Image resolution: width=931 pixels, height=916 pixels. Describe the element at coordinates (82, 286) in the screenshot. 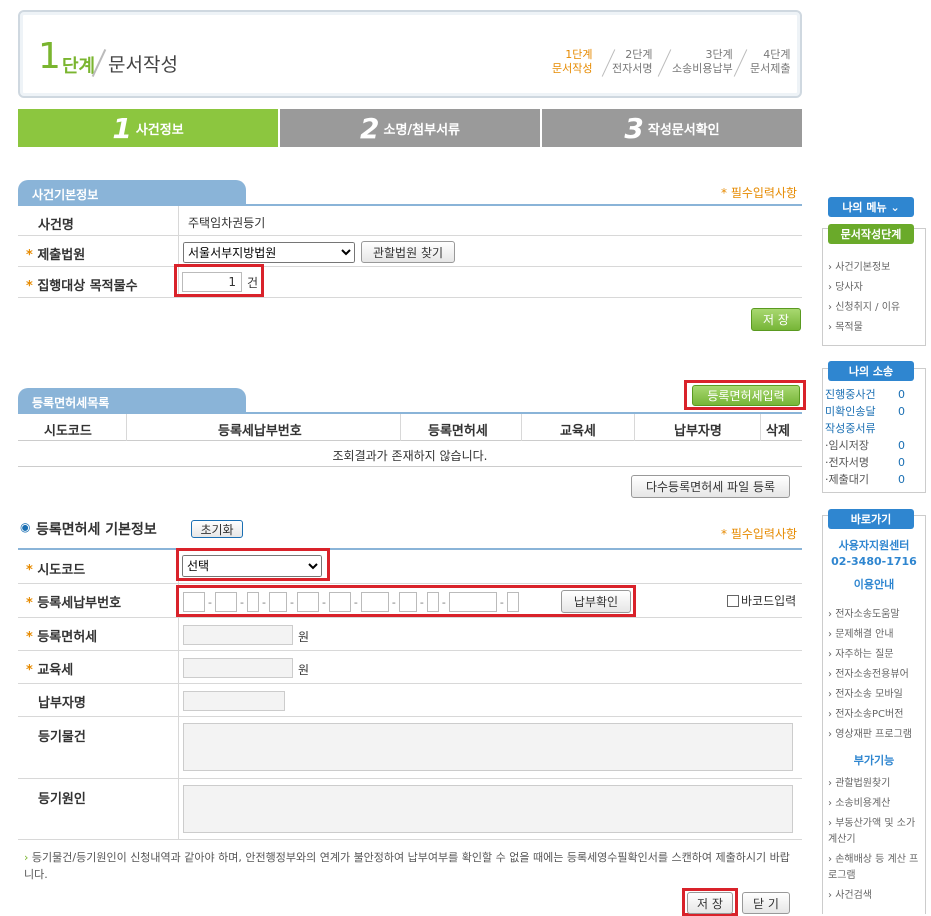

I see `count-label: * 집행대상 목적물수` at that location.